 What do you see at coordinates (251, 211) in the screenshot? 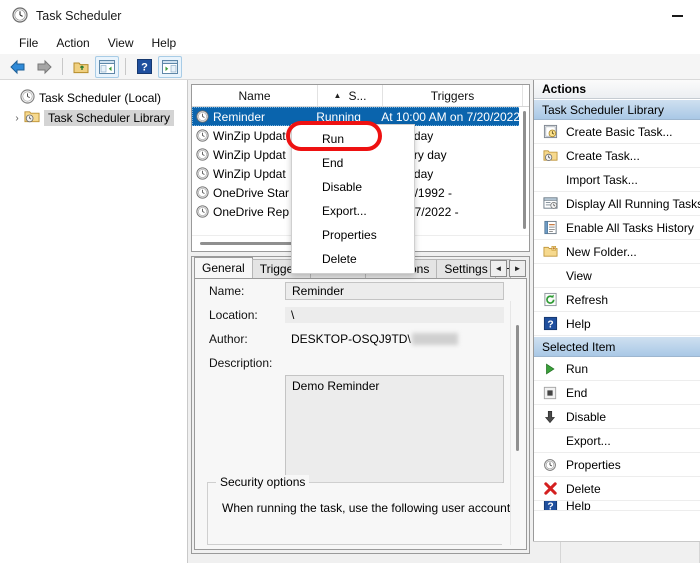
I see `task-name-label: OneDrive Rep` at bounding box center [251, 211].